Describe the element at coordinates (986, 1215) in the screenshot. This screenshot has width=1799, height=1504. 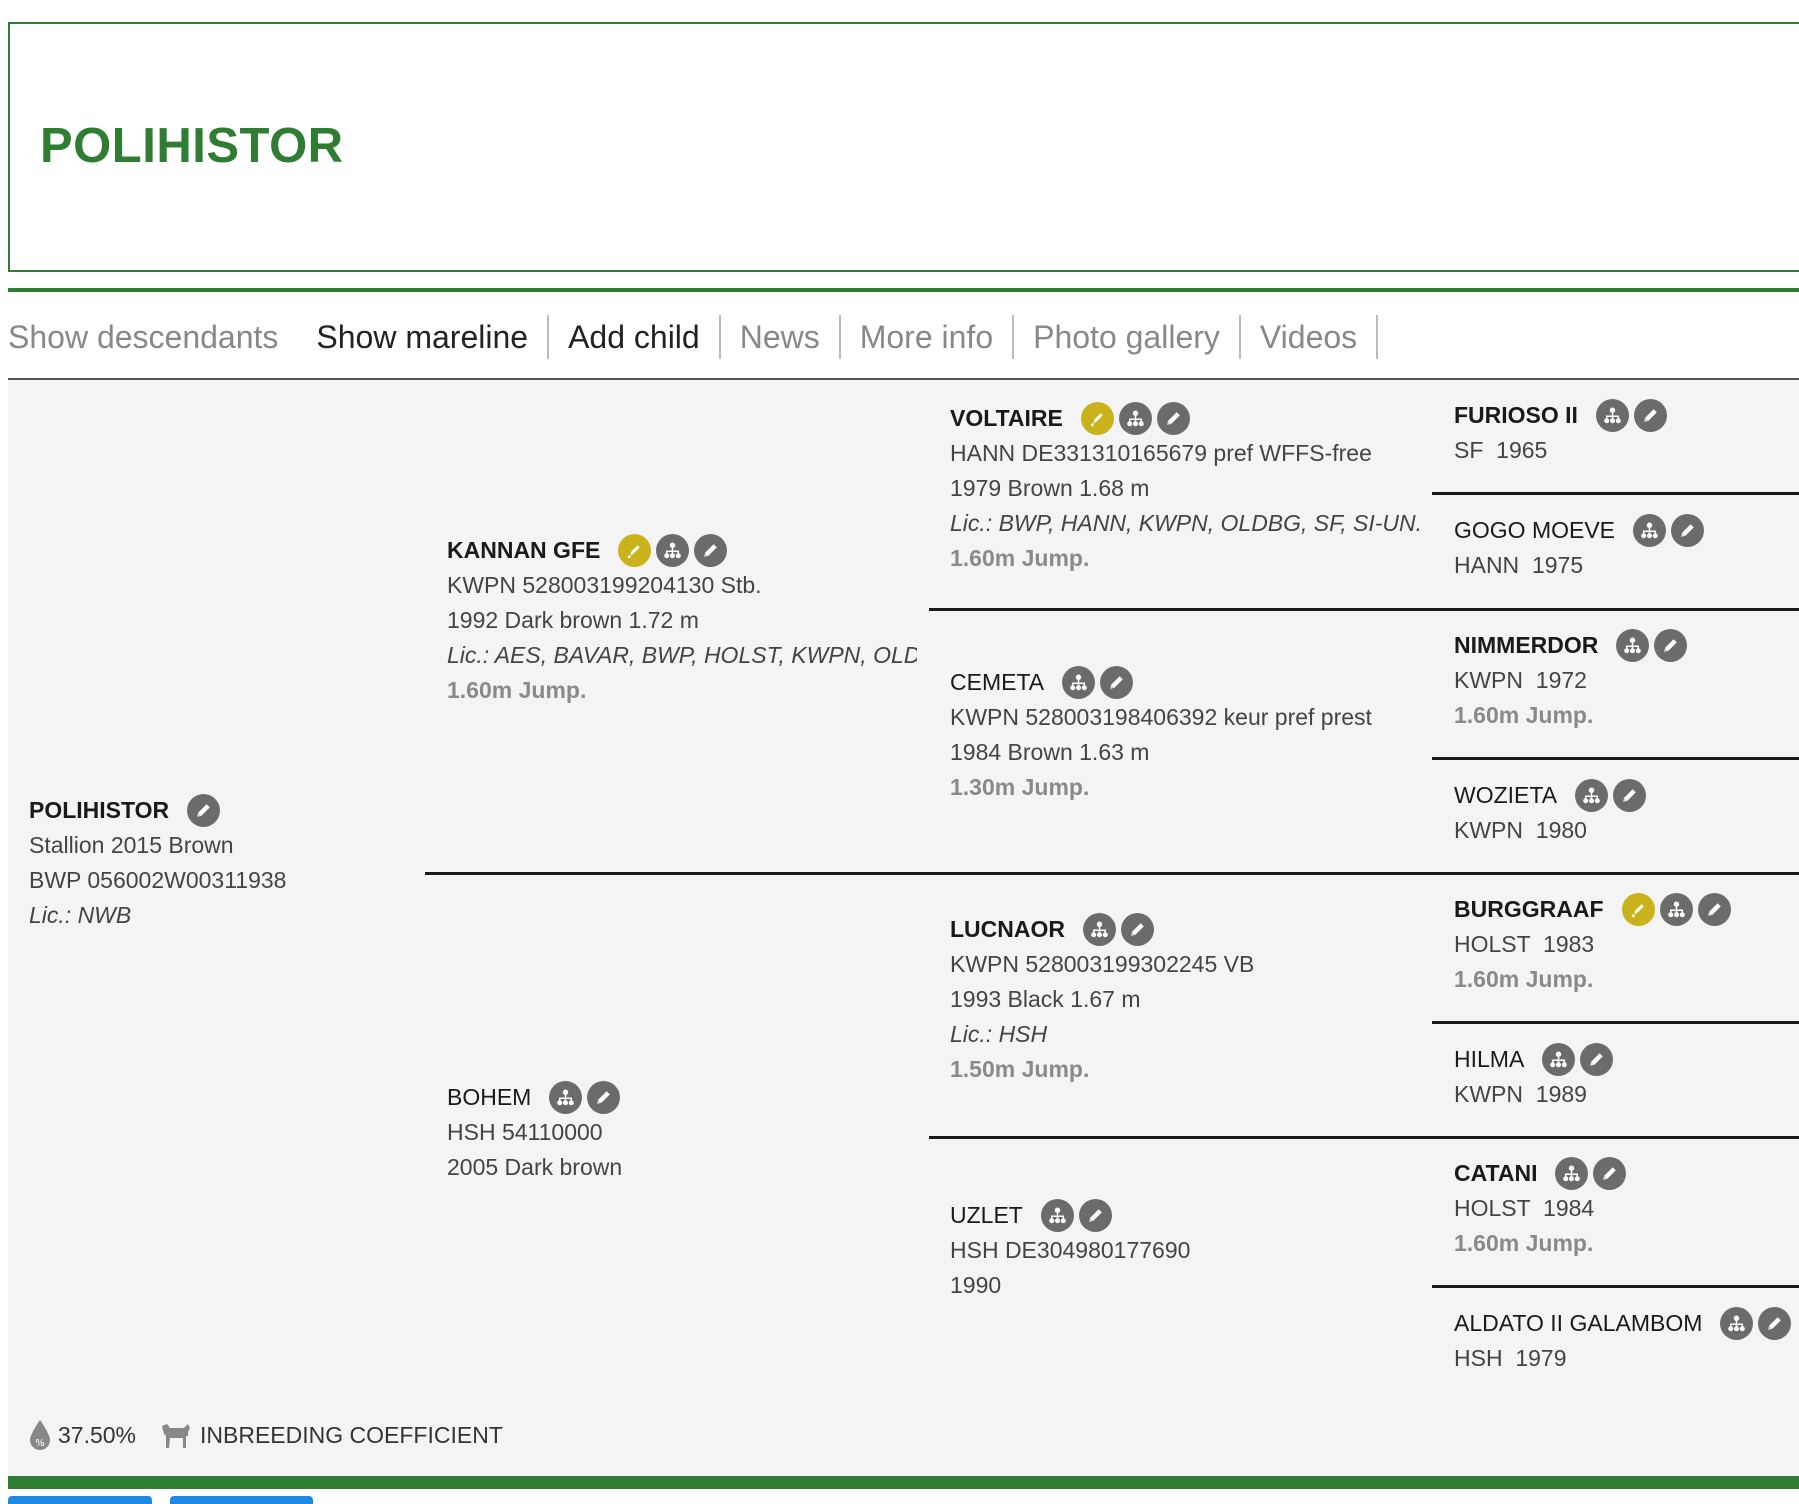
I see `horse-name: UZLET` at that location.